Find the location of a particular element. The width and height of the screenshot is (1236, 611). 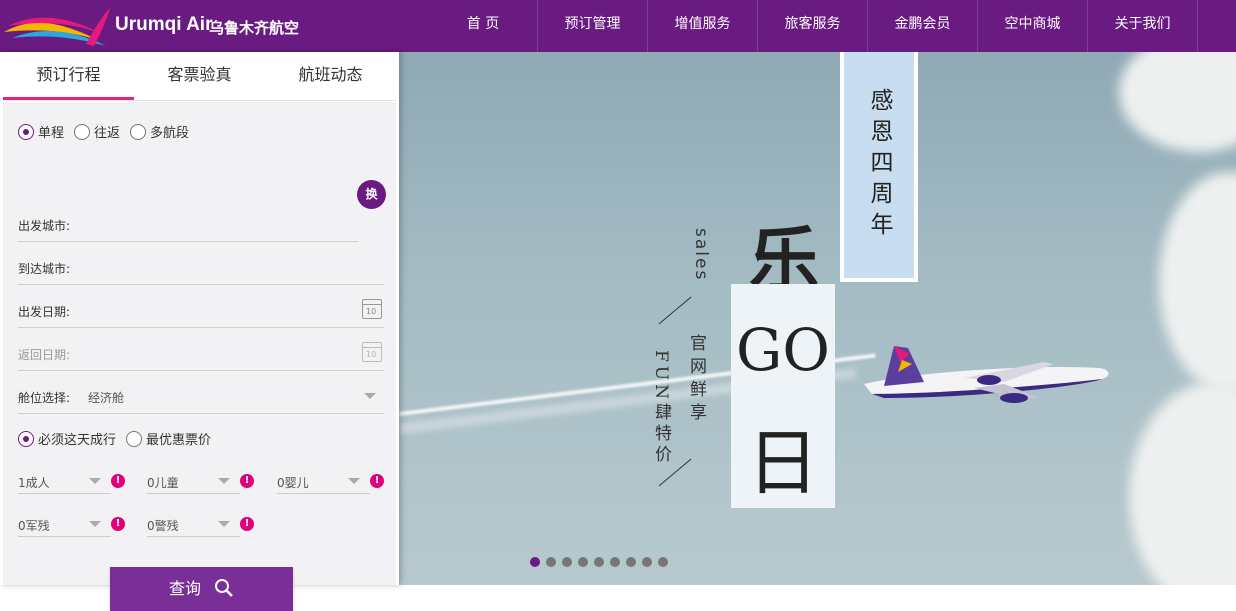

preference-group: 必须这天成行 最优惠票价 is located at coordinates (119, 438).